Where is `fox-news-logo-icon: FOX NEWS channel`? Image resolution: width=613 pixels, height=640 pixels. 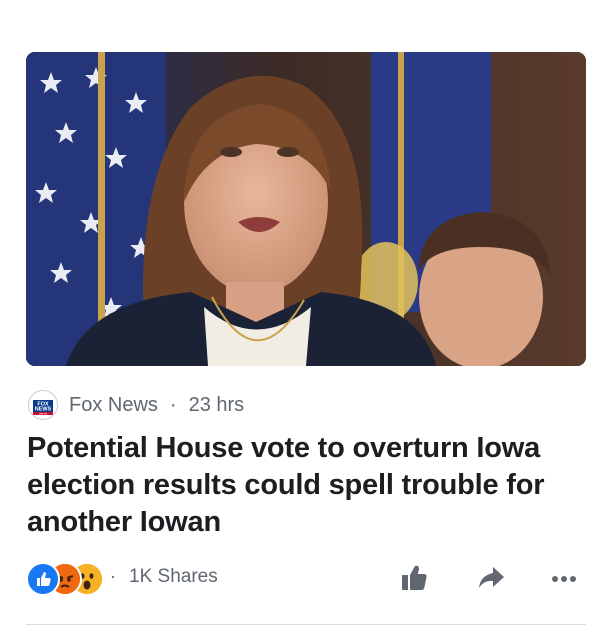
fox-news-logo-icon: FOX NEWS channel is located at coordinates (43, 408).